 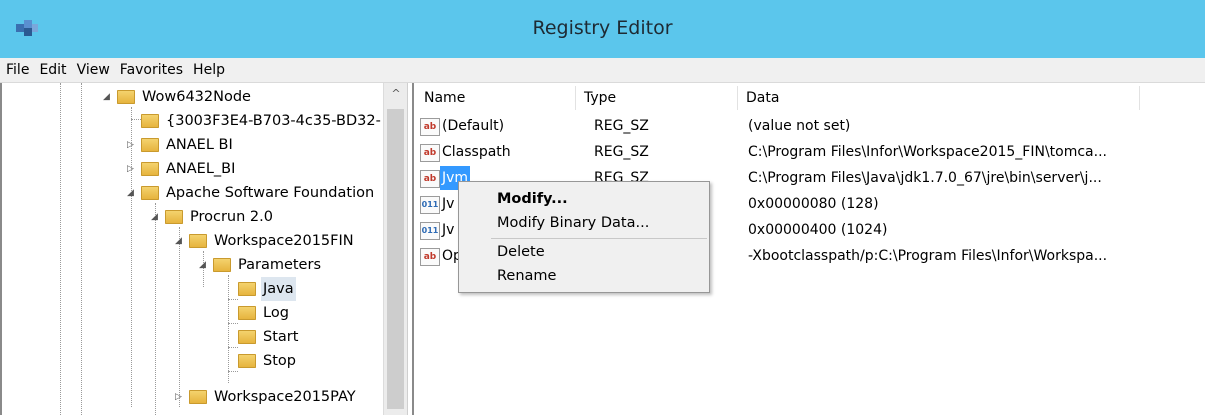 What do you see at coordinates (260, 289) in the screenshot?
I see `tree-item-java: Java` at bounding box center [260, 289].